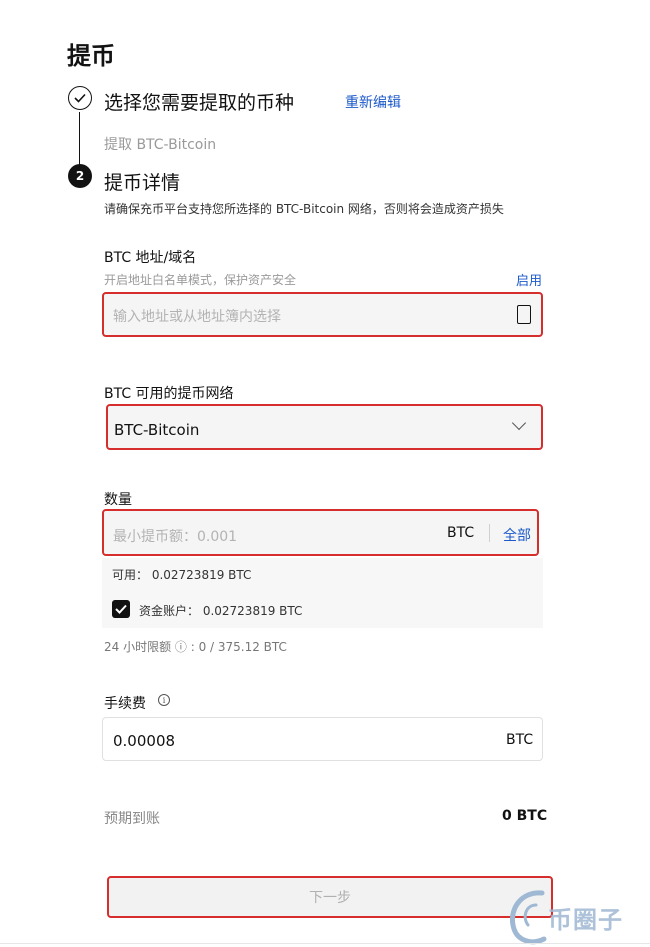  What do you see at coordinates (175, 537) in the screenshot?
I see `amount-placeholder: 最小提币额：0.001` at bounding box center [175, 537].